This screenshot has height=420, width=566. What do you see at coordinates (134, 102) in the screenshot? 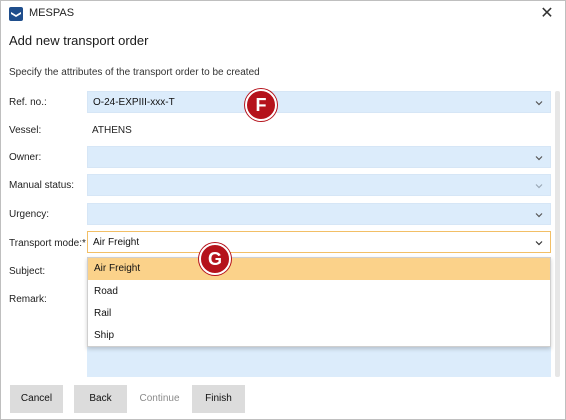
I see `ref-no-value: O-24-EXPIII-xxx-T` at bounding box center [134, 102].